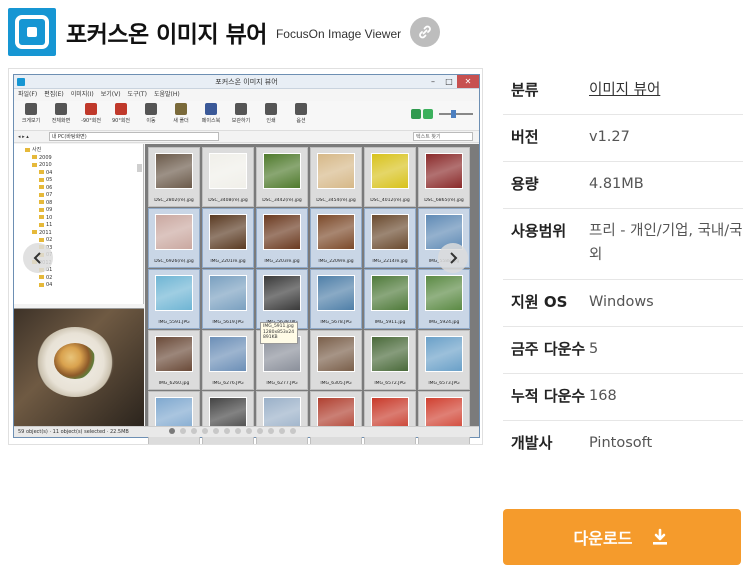  I want to click on category-link: 이미지 뷰어, so click(666, 90).